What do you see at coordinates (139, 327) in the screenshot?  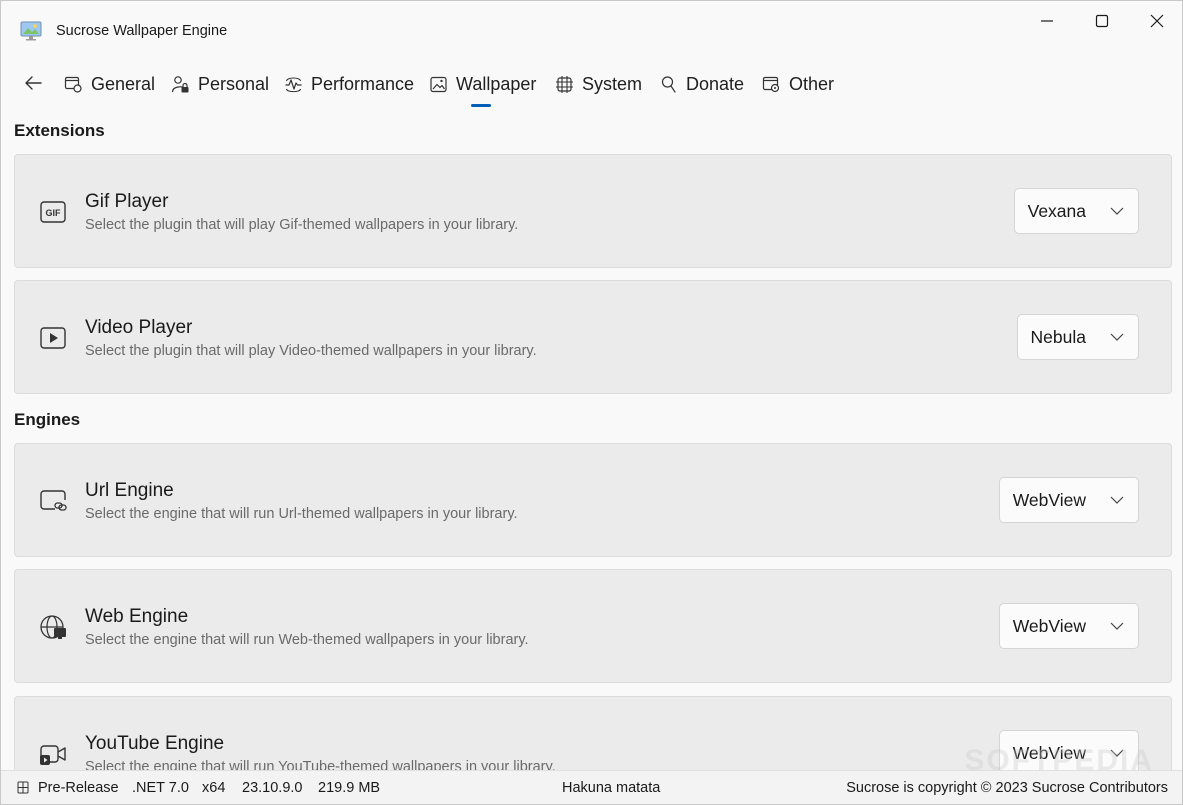 I see `video-player-title: Video Player` at bounding box center [139, 327].